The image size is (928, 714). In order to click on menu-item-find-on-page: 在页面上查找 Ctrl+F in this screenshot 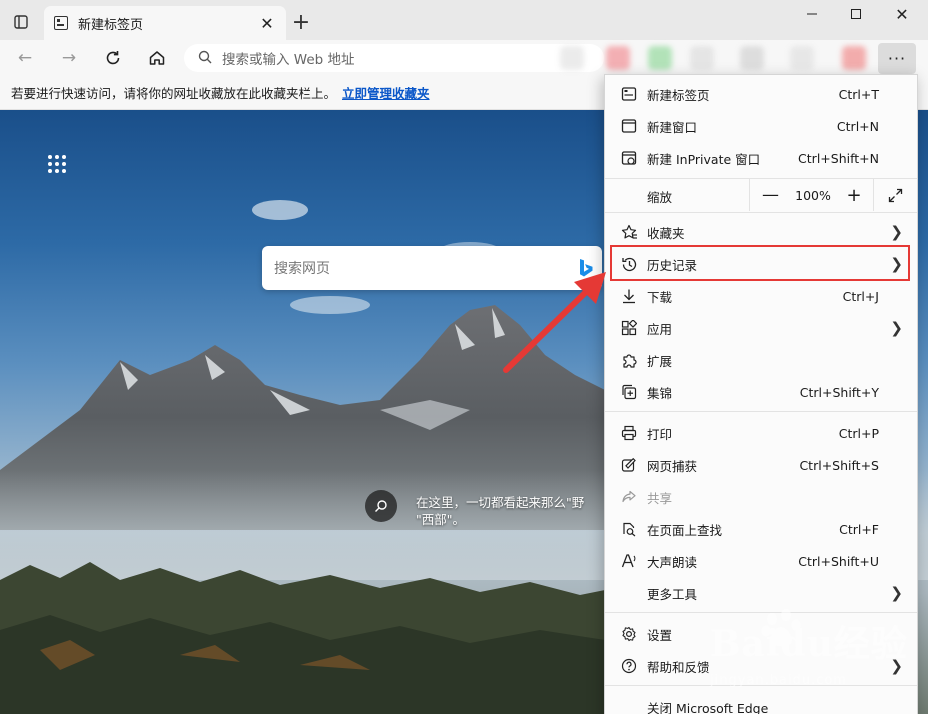, I will do `click(761, 529)`.